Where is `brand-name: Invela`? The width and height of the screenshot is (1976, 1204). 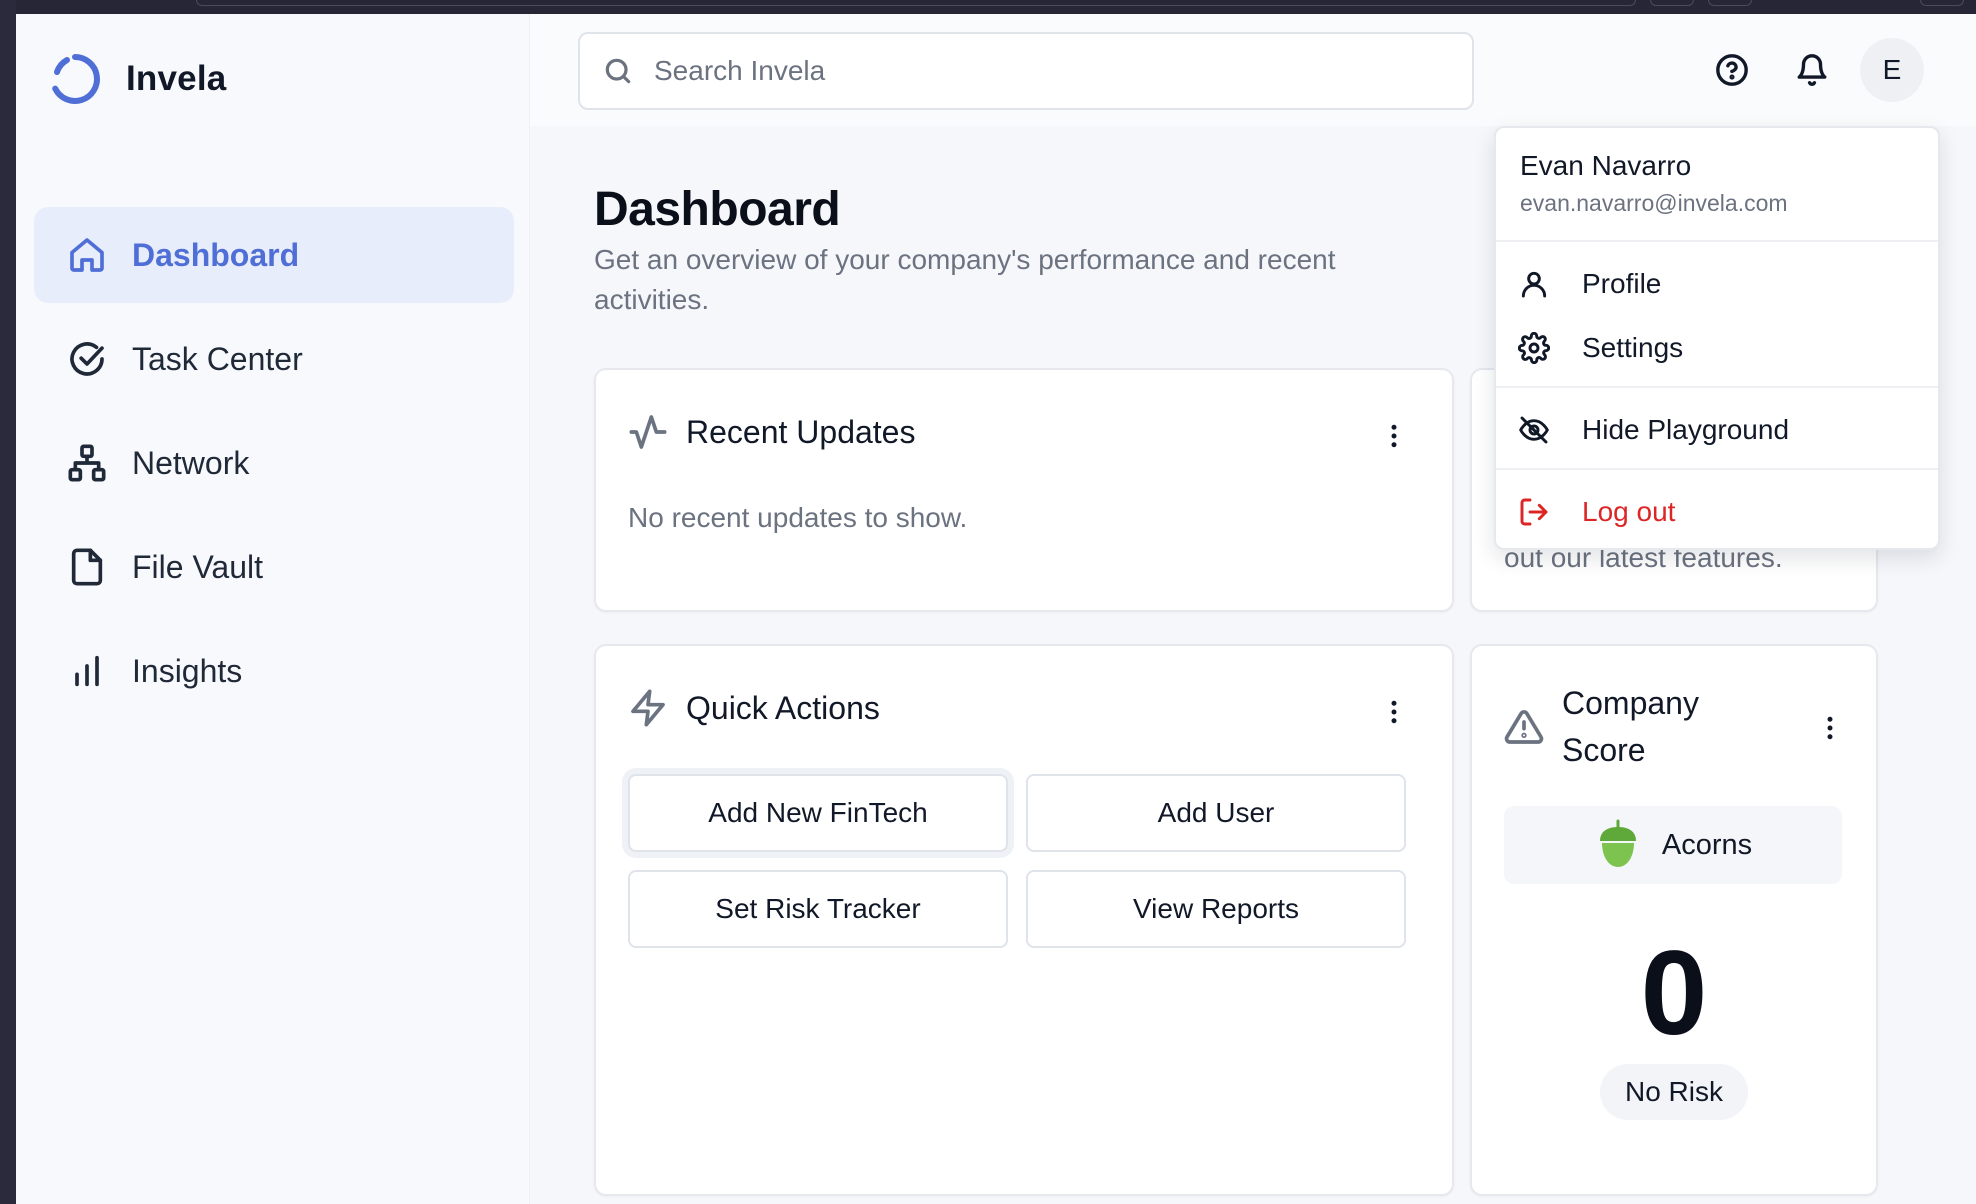 brand-name: Invela is located at coordinates (176, 78).